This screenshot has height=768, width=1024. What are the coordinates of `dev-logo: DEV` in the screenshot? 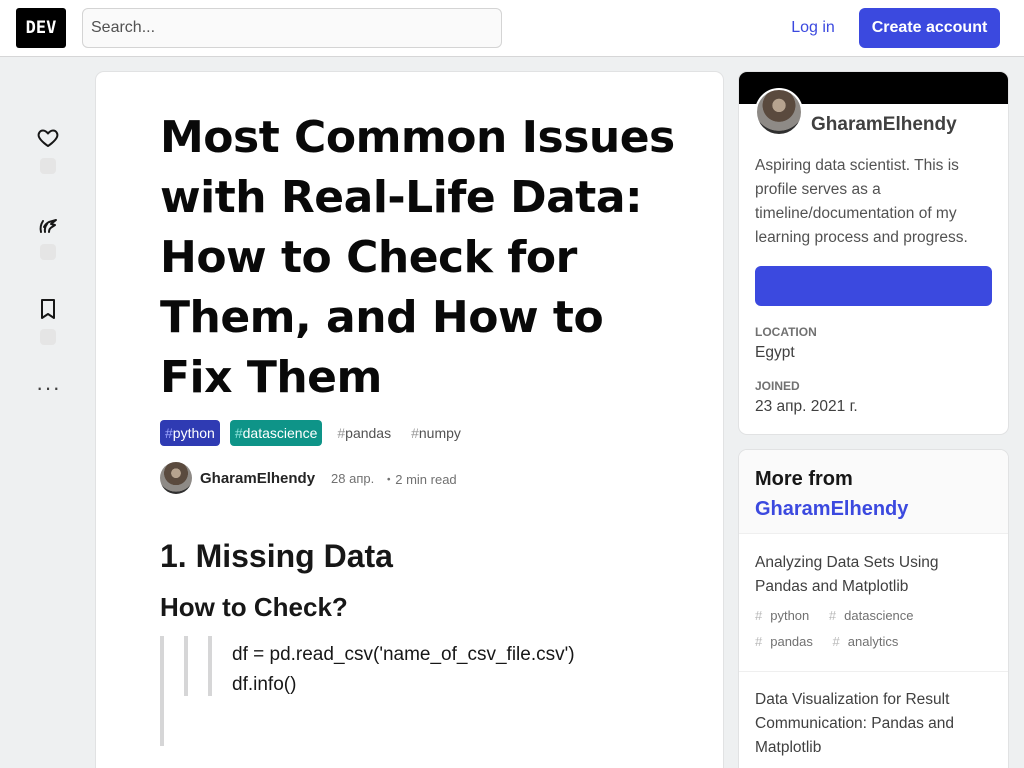 It's located at (41, 28).